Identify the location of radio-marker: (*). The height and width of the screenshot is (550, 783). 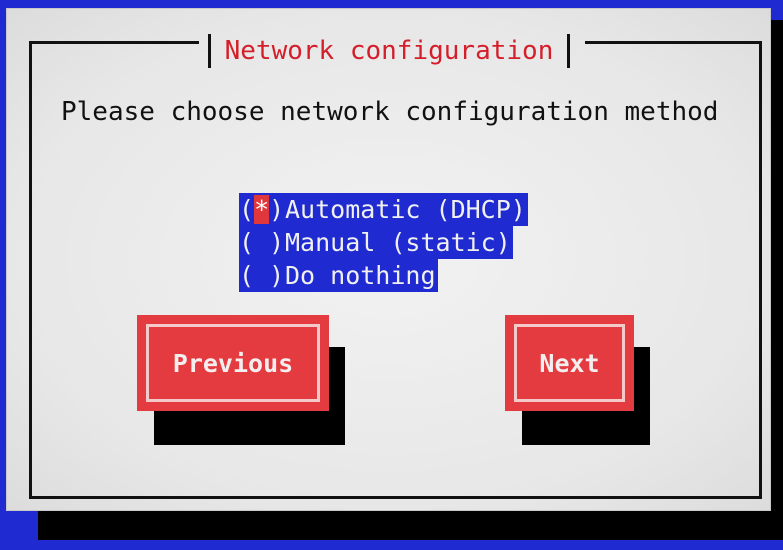
(262, 209).